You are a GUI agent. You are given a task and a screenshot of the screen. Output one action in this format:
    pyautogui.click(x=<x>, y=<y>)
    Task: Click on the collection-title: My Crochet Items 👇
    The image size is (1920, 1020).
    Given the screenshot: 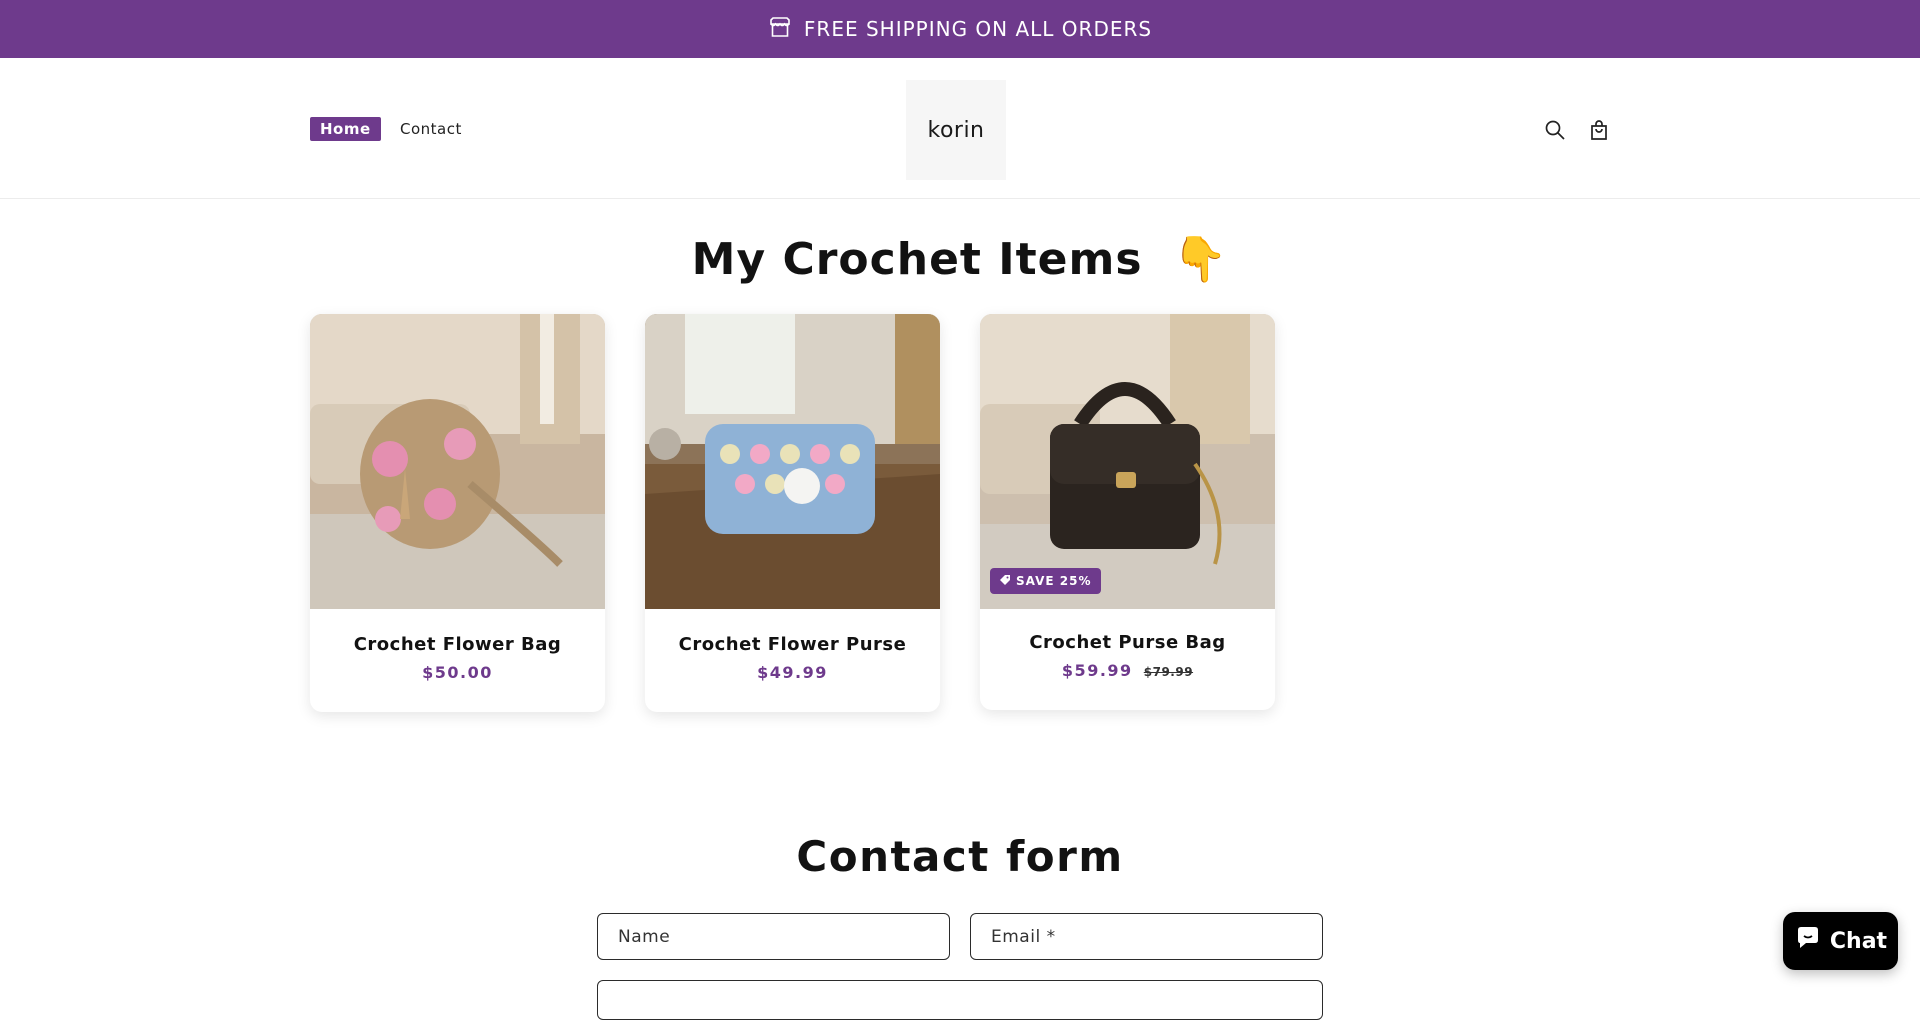 What is the action you would take?
    pyautogui.click(x=960, y=260)
    